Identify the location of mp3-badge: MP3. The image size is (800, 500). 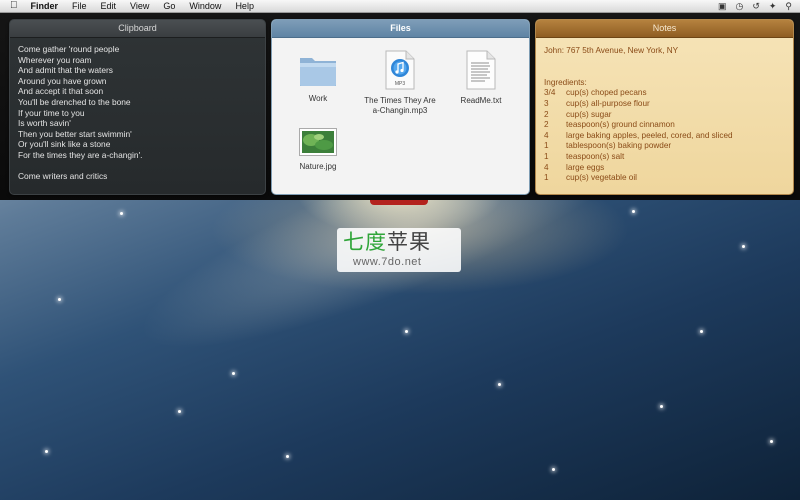
(400, 84).